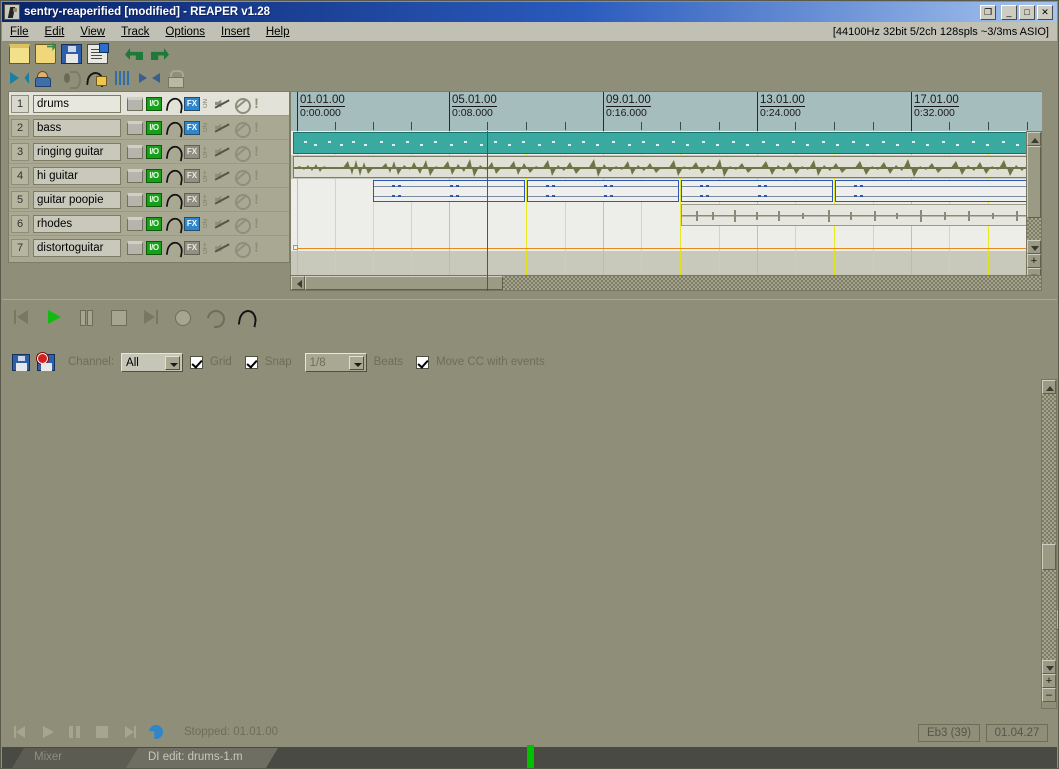 The width and height of the screenshot is (1059, 769). What do you see at coordinates (77, 127) in the screenshot?
I see `track-name-field: bass` at bounding box center [77, 127].